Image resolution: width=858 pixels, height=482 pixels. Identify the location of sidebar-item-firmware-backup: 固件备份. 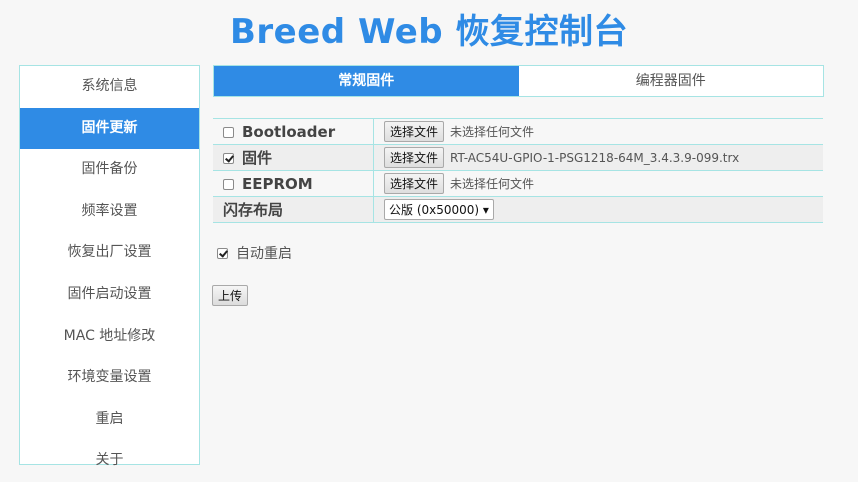
(109, 170).